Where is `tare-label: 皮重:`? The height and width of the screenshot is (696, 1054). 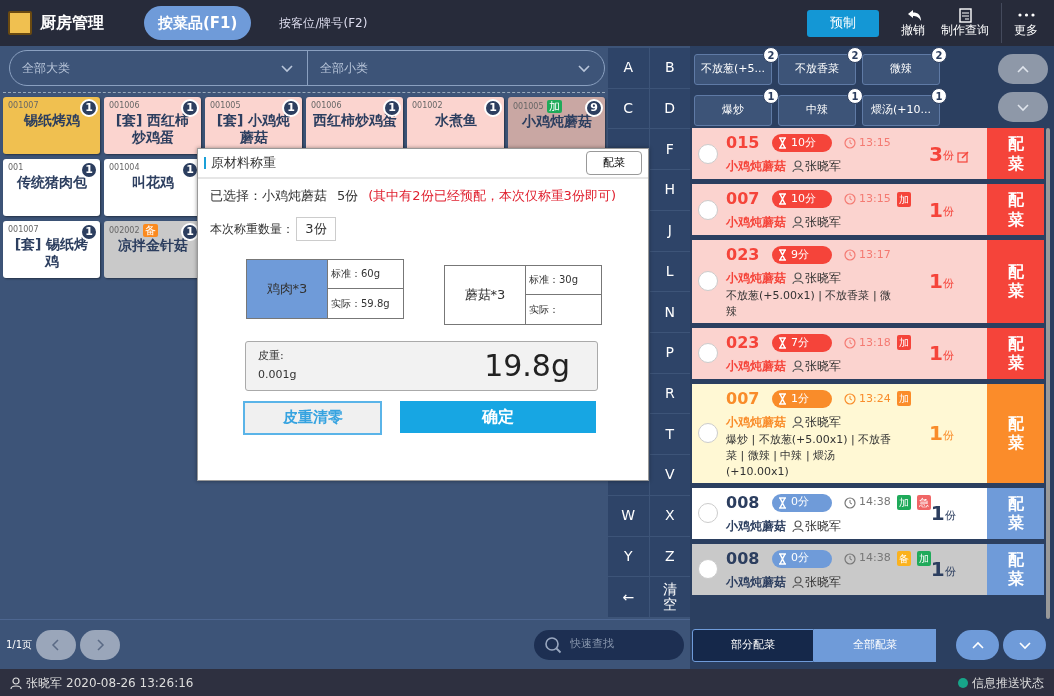 tare-label: 皮重: is located at coordinates (271, 355).